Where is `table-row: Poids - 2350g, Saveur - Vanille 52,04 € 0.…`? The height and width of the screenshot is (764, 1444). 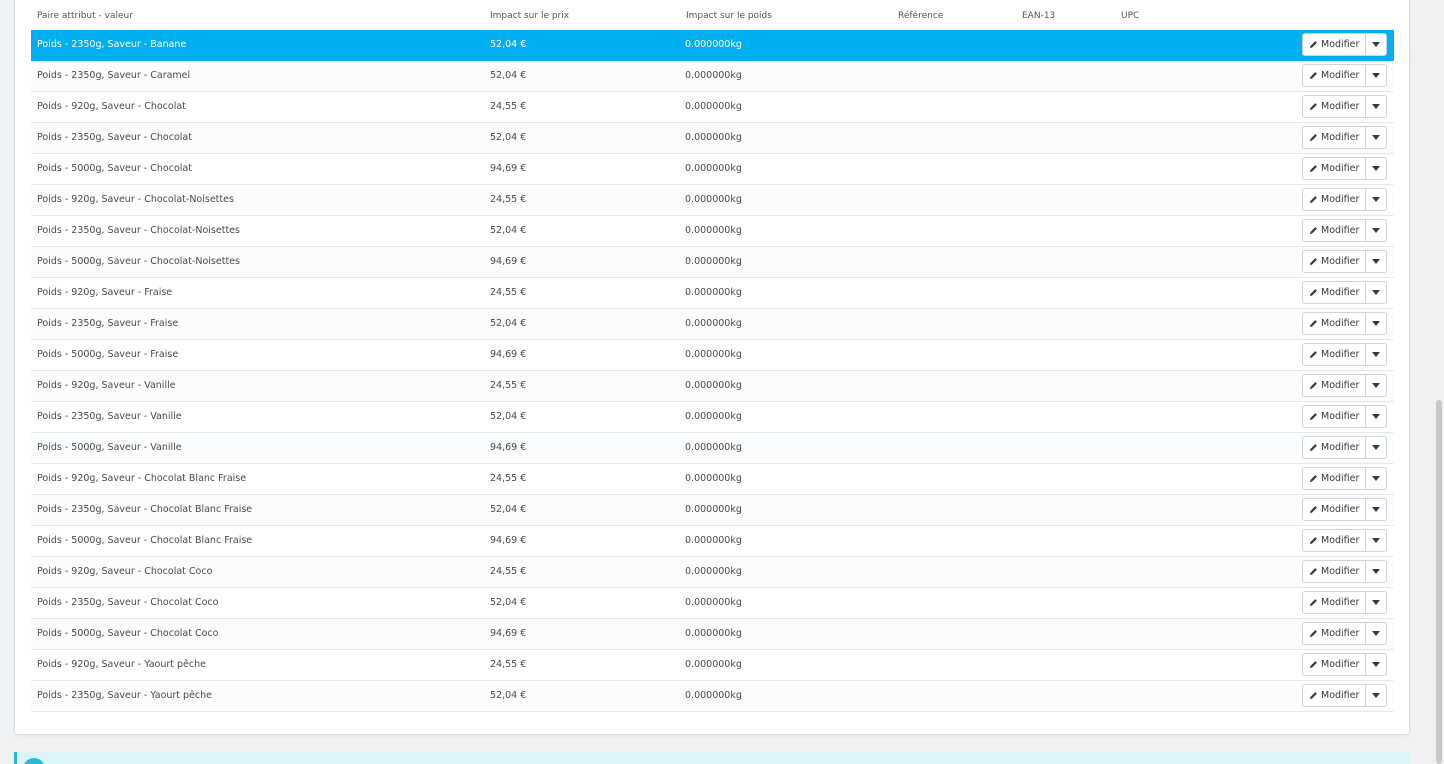 table-row: Poids - 2350g, Saveur - Vanille 52,04 € 0.… is located at coordinates (712, 417).